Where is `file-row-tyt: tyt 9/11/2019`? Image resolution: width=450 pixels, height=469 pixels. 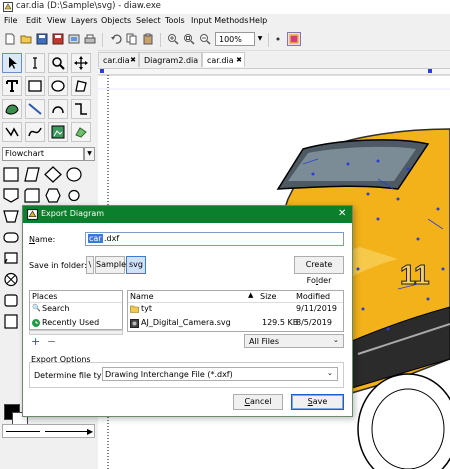
file-row-tyt: tyt 9/11/2019 is located at coordinates (235, 310).